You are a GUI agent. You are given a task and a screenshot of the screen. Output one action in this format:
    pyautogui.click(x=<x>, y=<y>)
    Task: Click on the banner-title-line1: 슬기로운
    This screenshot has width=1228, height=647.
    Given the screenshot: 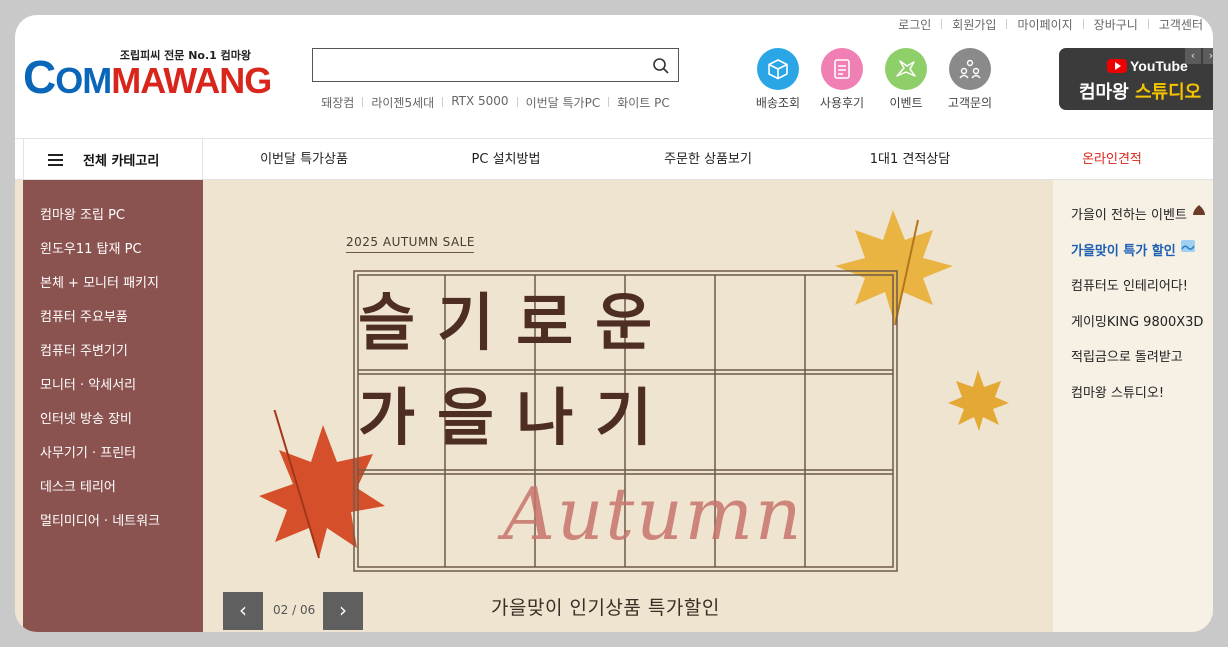 What is the action you would take?
    pyautogui.click(x=516, y=322)
    